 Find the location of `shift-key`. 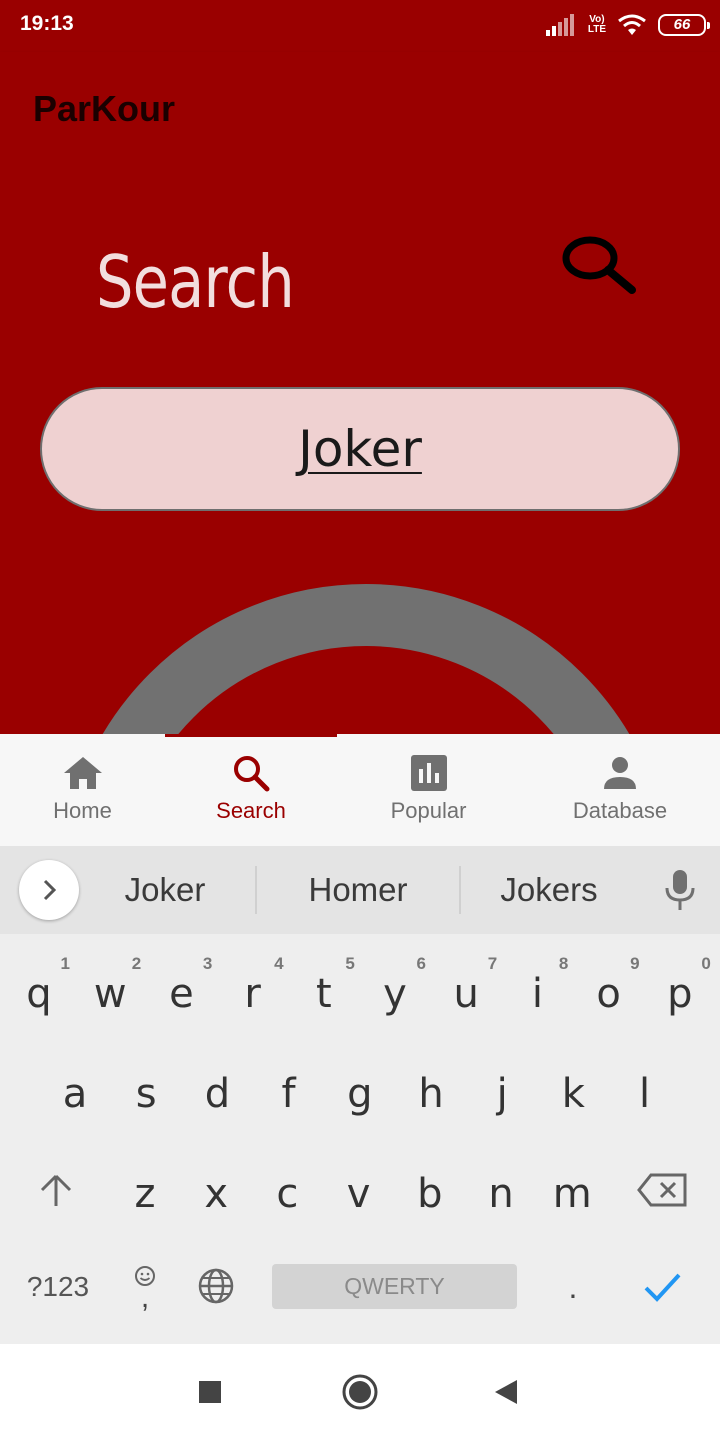

shift-key is located at coordinates (56, 1190).